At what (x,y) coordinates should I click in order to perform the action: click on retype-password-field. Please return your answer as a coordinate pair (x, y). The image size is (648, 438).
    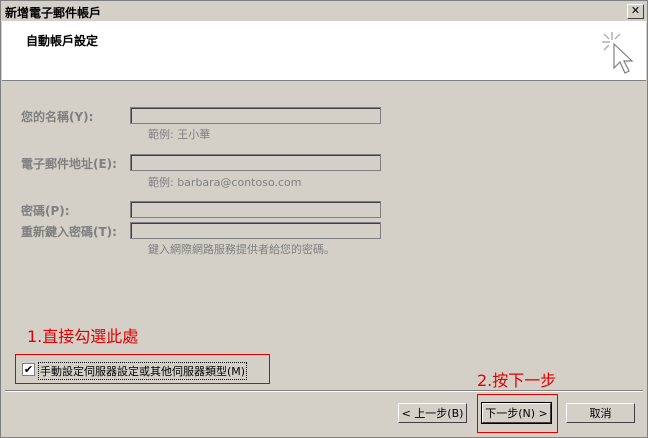
    Looking at the image, I should click on (255, 230).